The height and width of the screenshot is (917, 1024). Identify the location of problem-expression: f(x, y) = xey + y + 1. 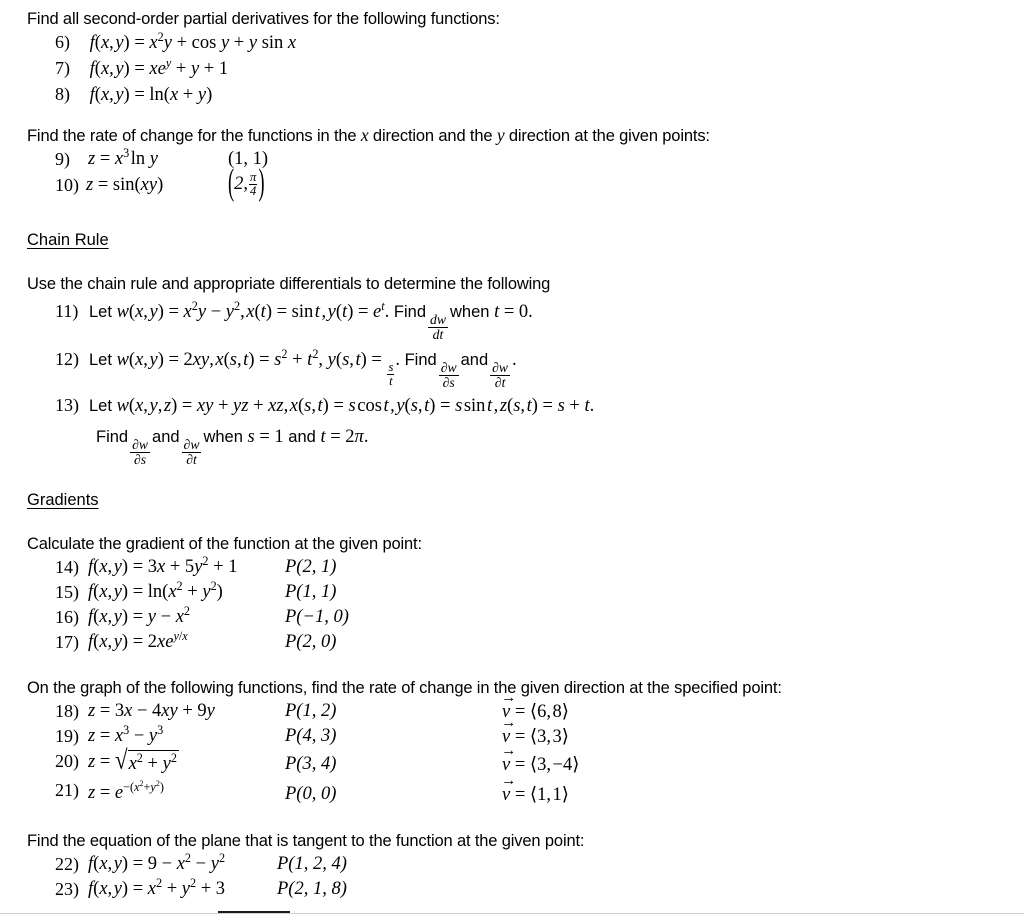
(159, 67).